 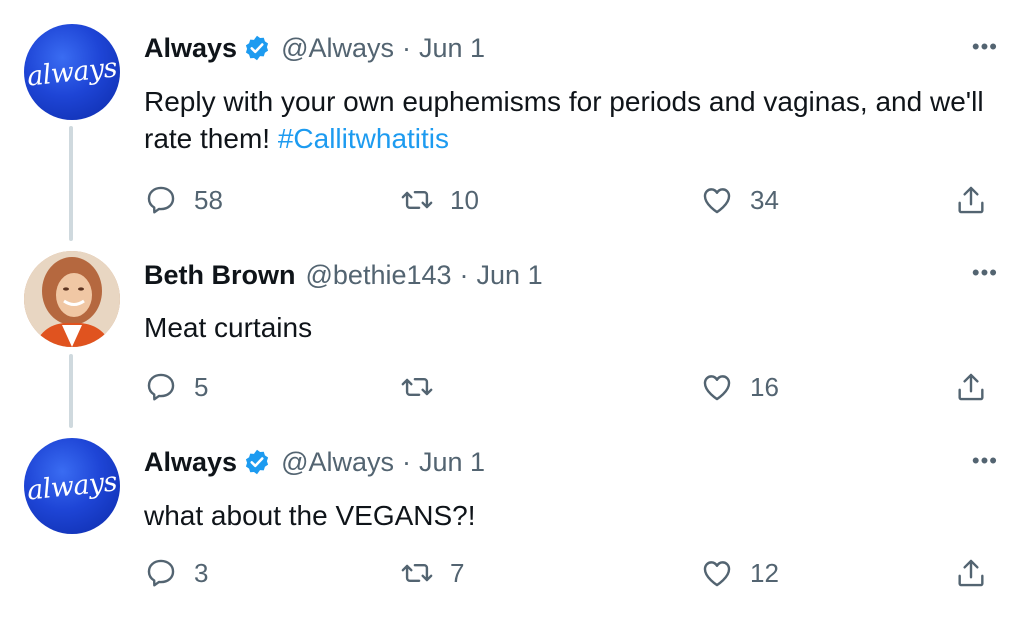 What do you see at coordinates (310, 515) in the screenshot?
I see `tweet-text-body: what about the VEGANS?!` at bounding box center [310, 515].